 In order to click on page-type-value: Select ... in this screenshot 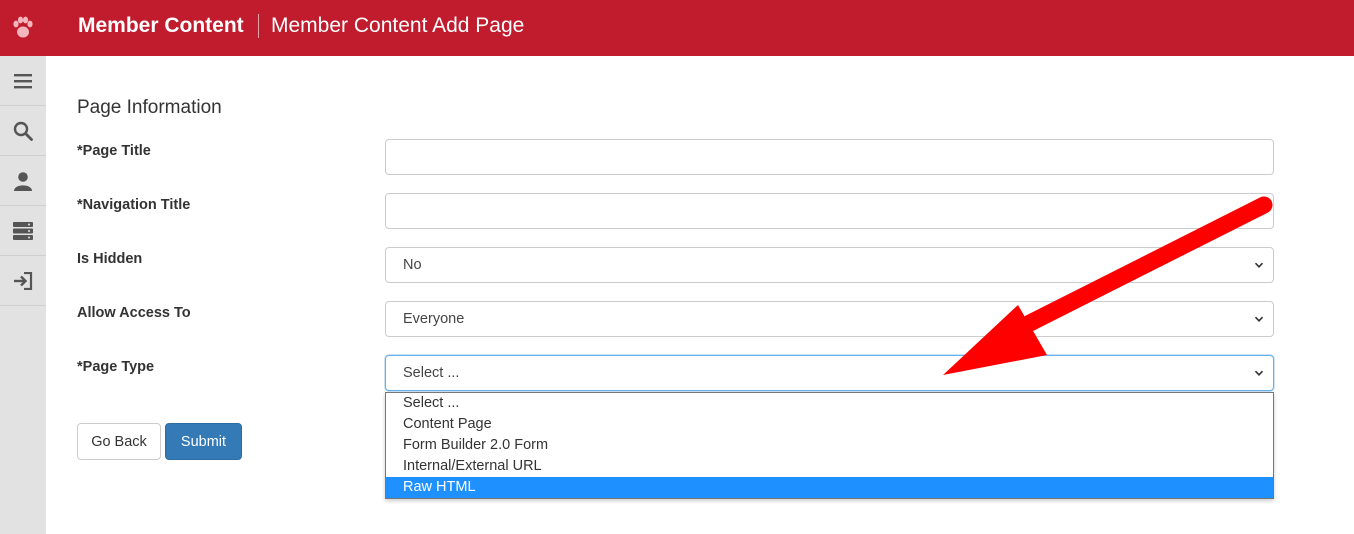, I will do `click(431, 373)`.